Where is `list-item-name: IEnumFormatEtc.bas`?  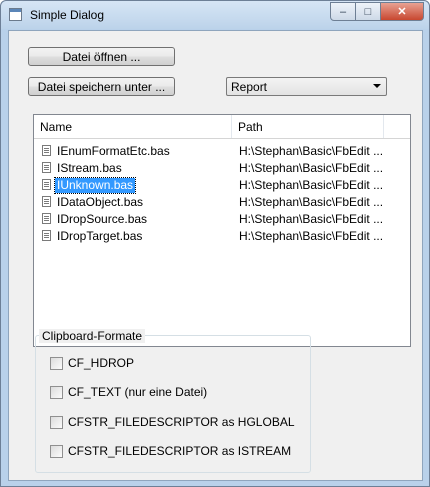 list-item-name: IEnumFormatEtc.bas is located at coordinates (113, 151).